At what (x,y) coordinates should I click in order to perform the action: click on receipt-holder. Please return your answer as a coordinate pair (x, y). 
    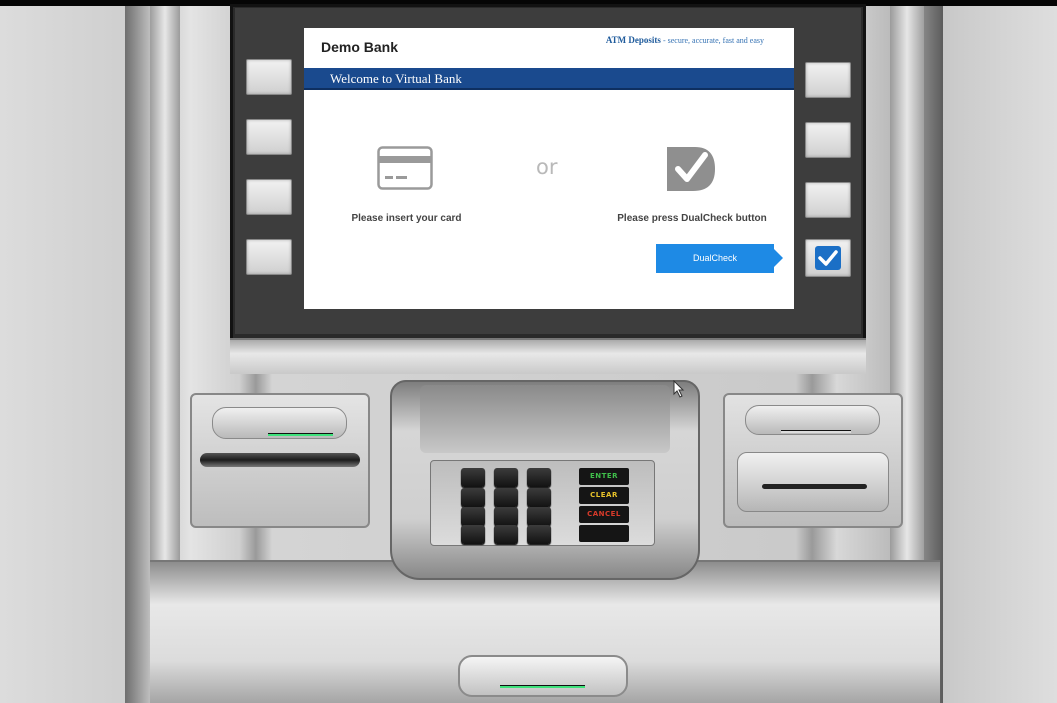
    Looking at the image, I should click on (813, 482).